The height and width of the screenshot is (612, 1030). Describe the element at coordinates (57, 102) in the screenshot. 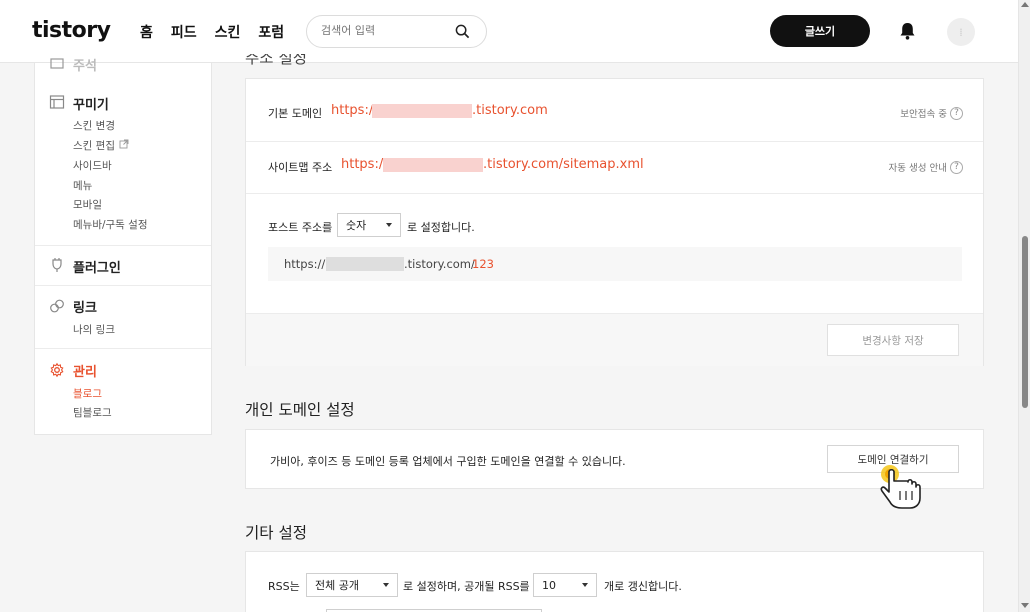

I see `layout-icon` at that location.